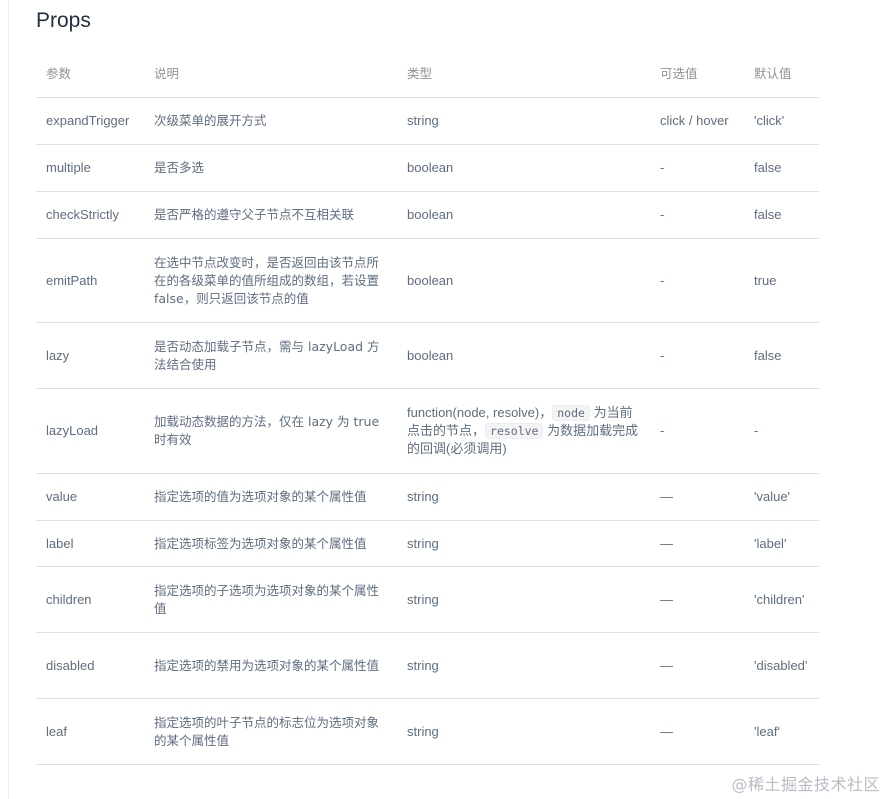 This screenshot has width=888, height=799. Describe the element at coordinates (523, 74) in the screenshot. I see `header-type: 类型` at that location.